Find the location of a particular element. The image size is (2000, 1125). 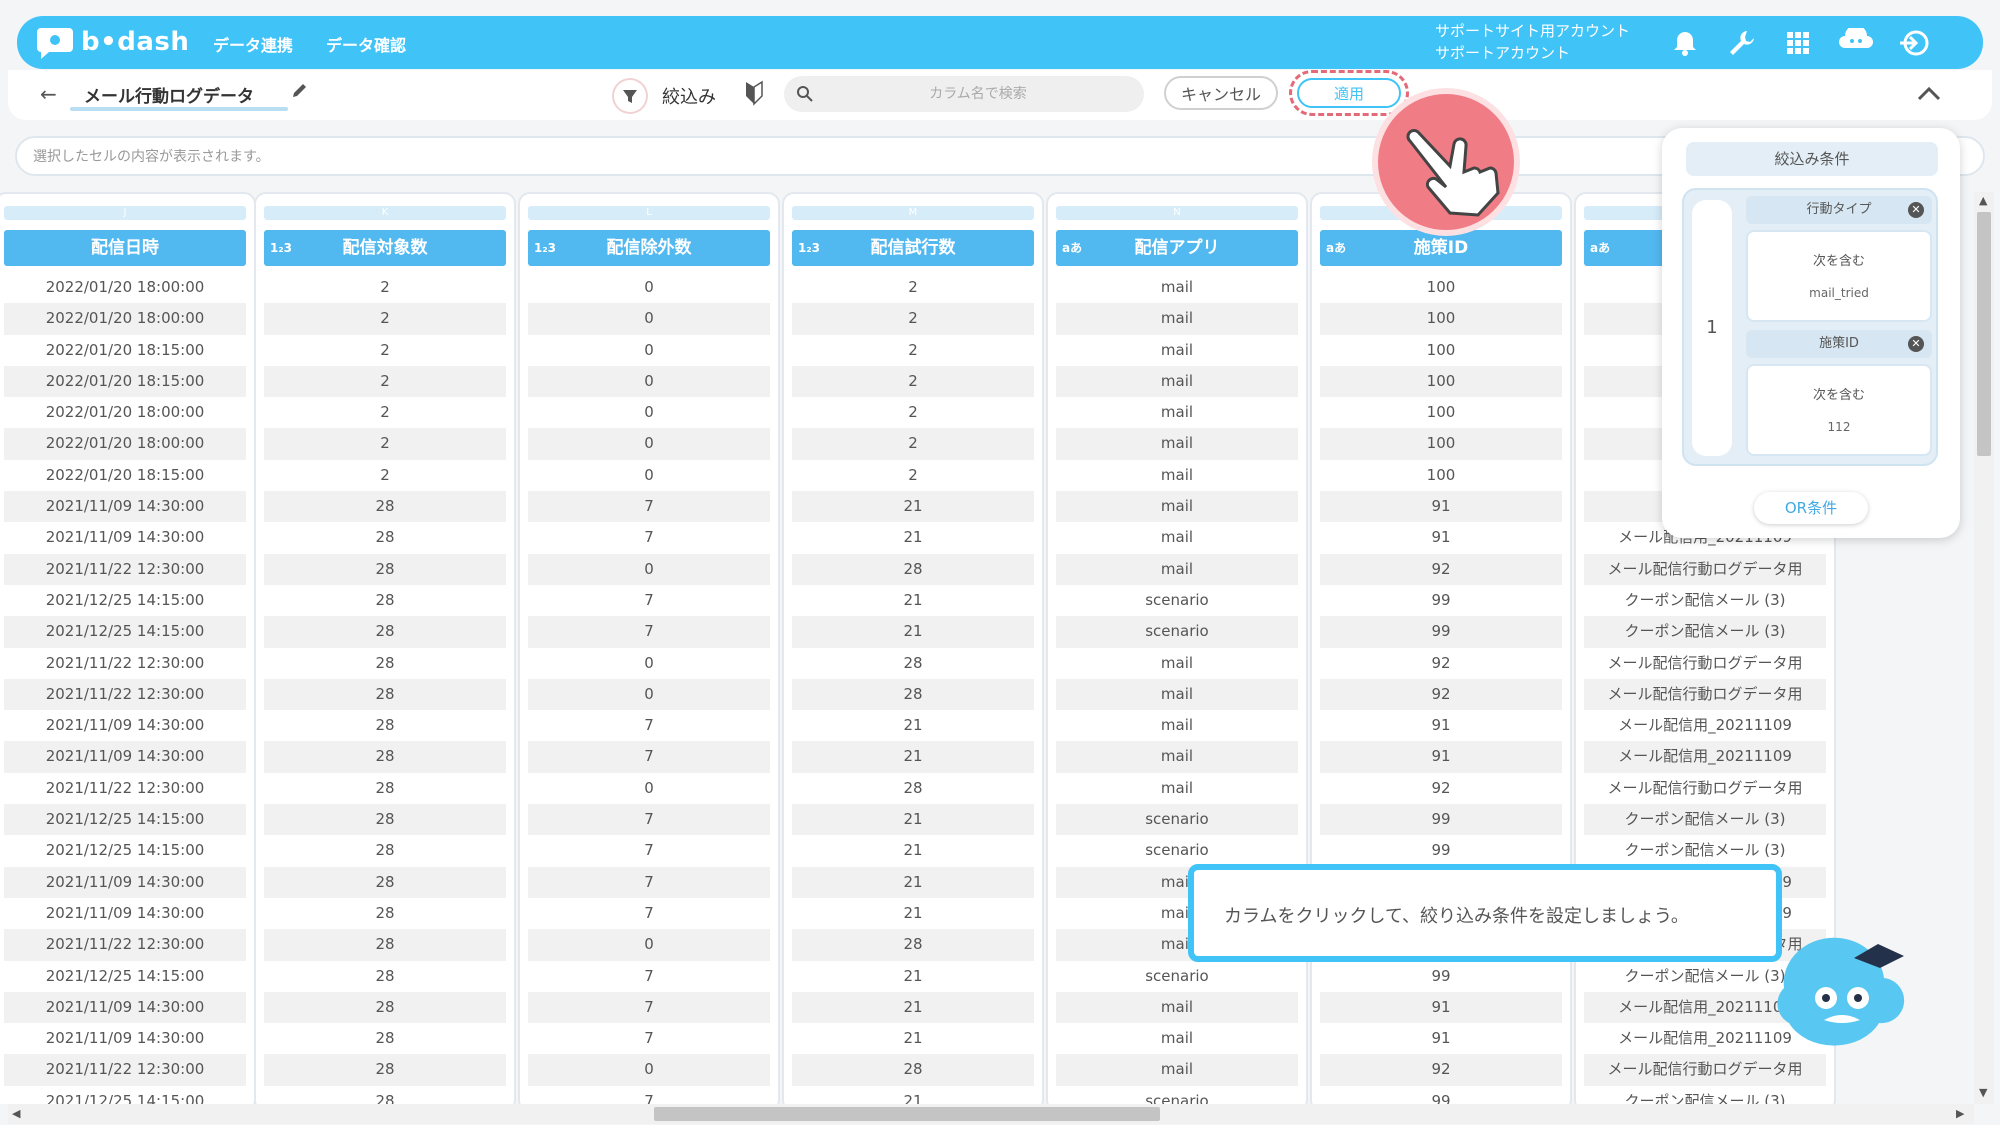

table-cell: 99 is located at coordinates (1441, 976).